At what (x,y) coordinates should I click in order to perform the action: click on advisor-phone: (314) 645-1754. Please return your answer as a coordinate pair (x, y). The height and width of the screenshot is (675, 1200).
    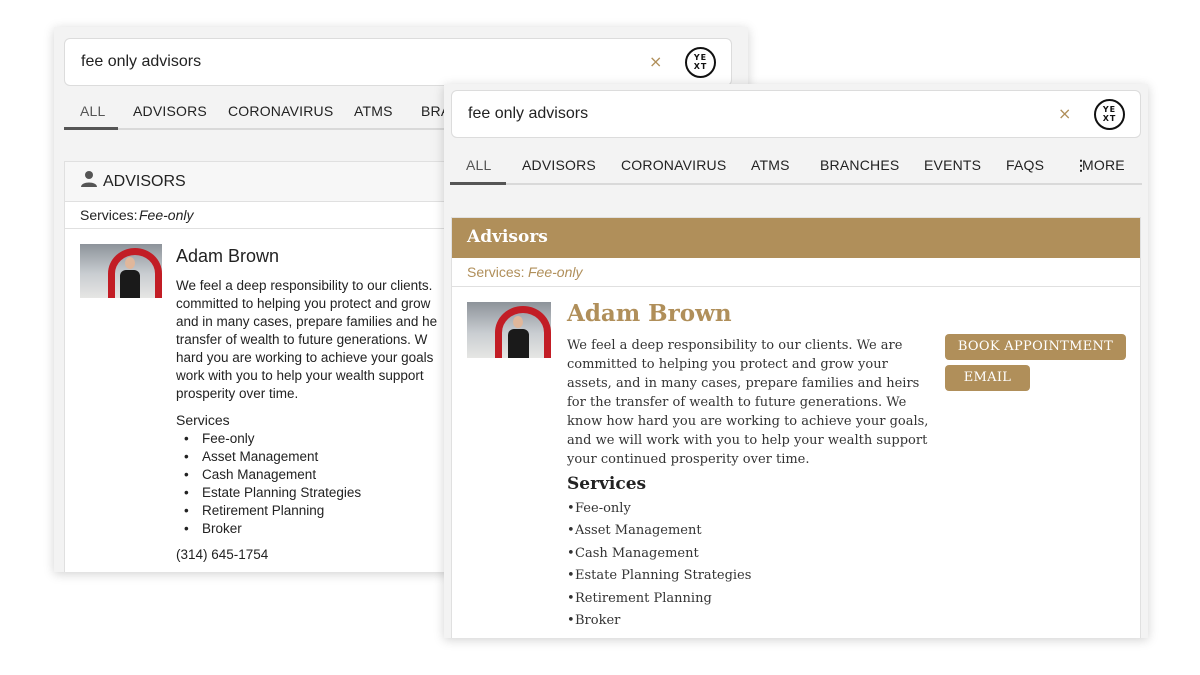
    Looking at the image, I should click on (222, 554).